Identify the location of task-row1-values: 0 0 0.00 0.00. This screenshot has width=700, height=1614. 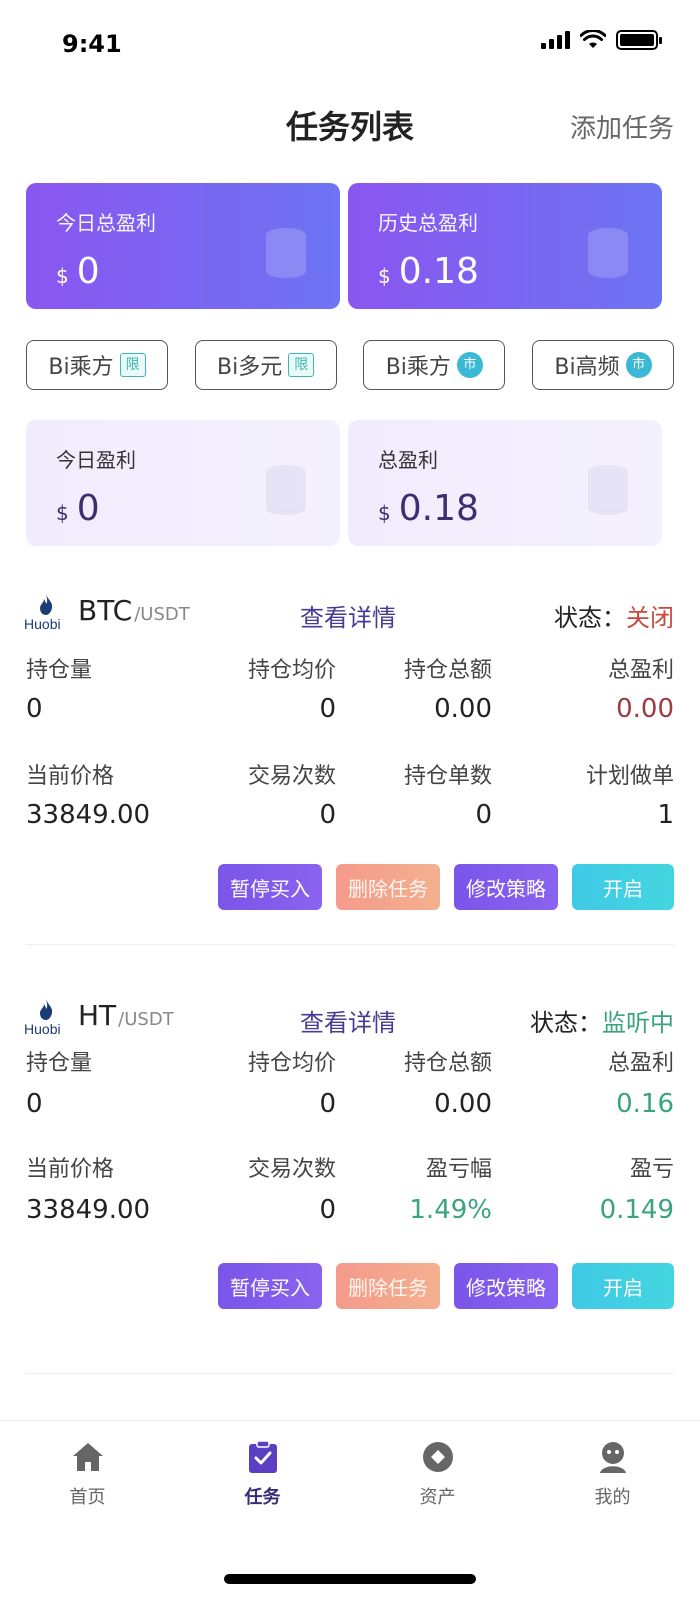
(350, 714).